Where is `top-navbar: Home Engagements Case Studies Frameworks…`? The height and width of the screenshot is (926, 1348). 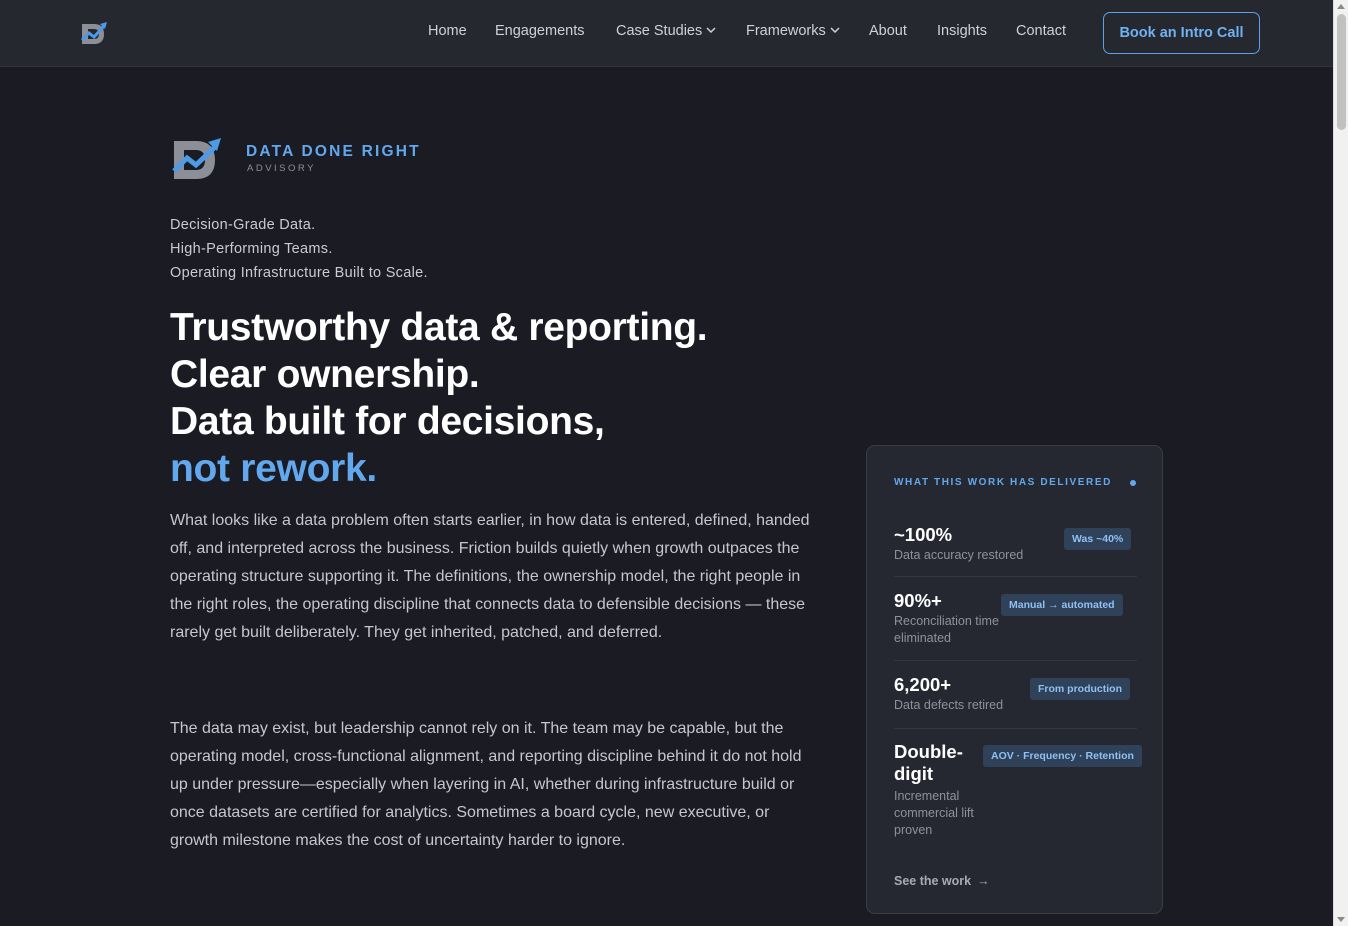 top-navbar: Home Engagements Case Studies Frameworks… is located at coordinates (666, 33).